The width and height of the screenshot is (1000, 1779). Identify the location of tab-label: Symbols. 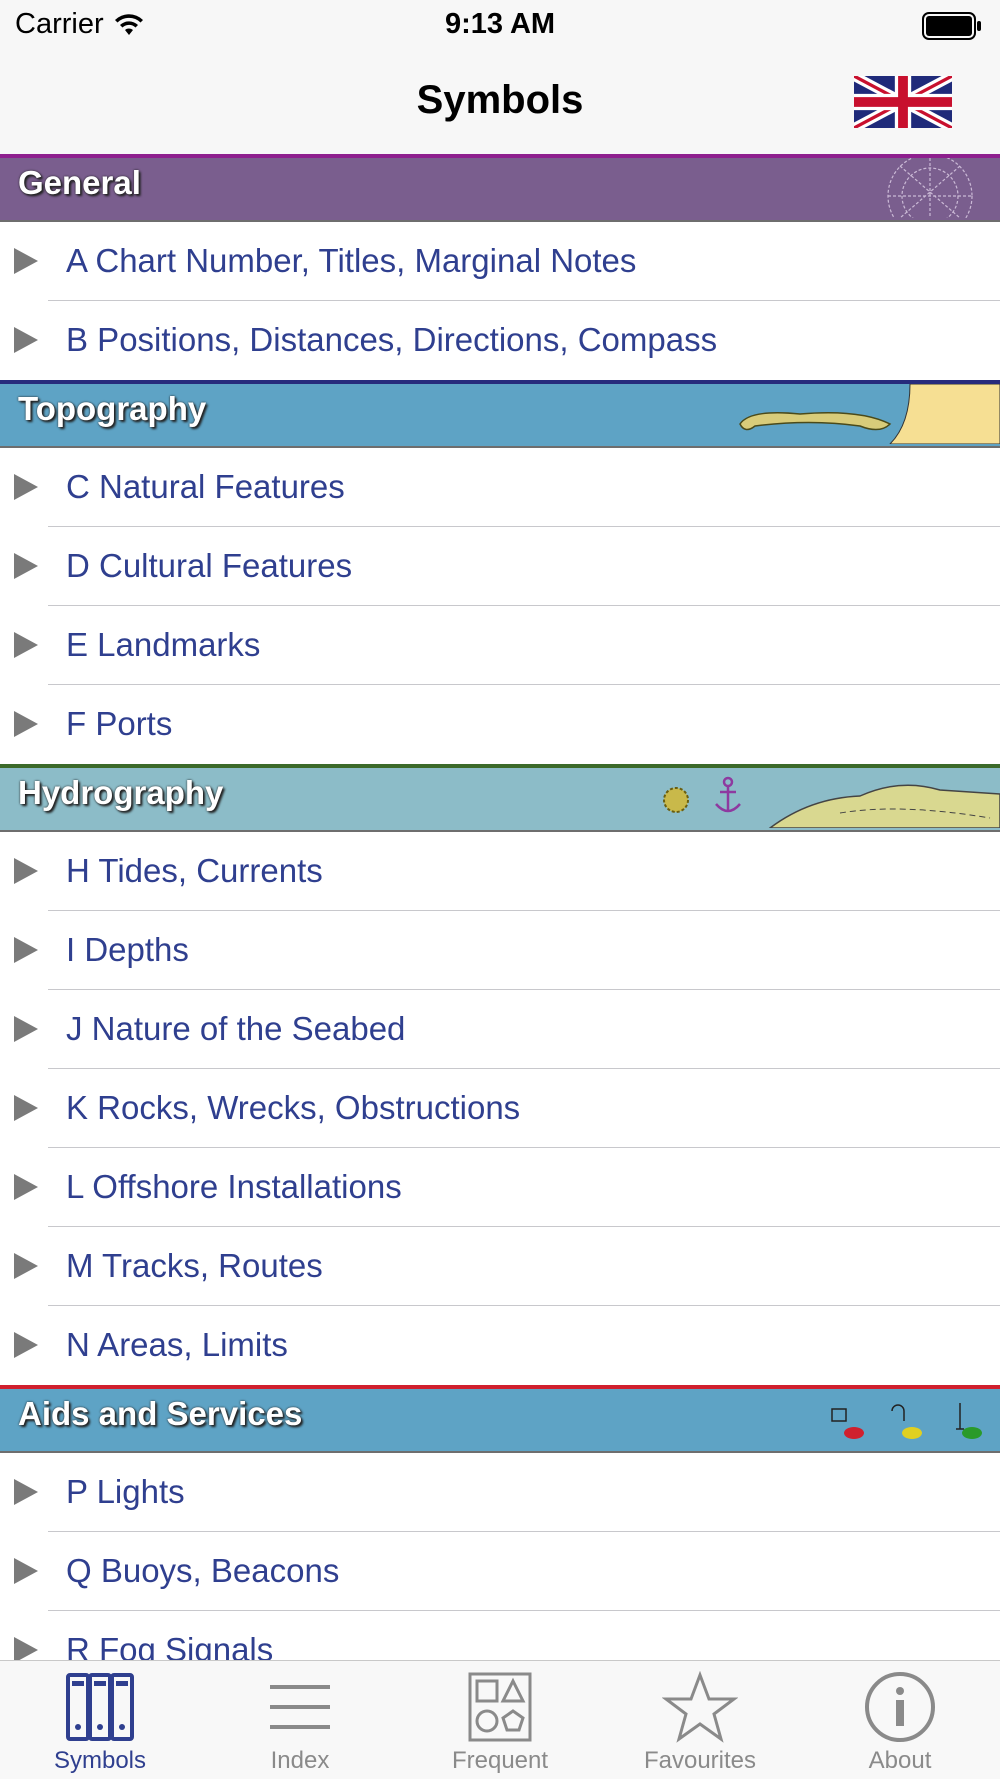
(100, 1760).